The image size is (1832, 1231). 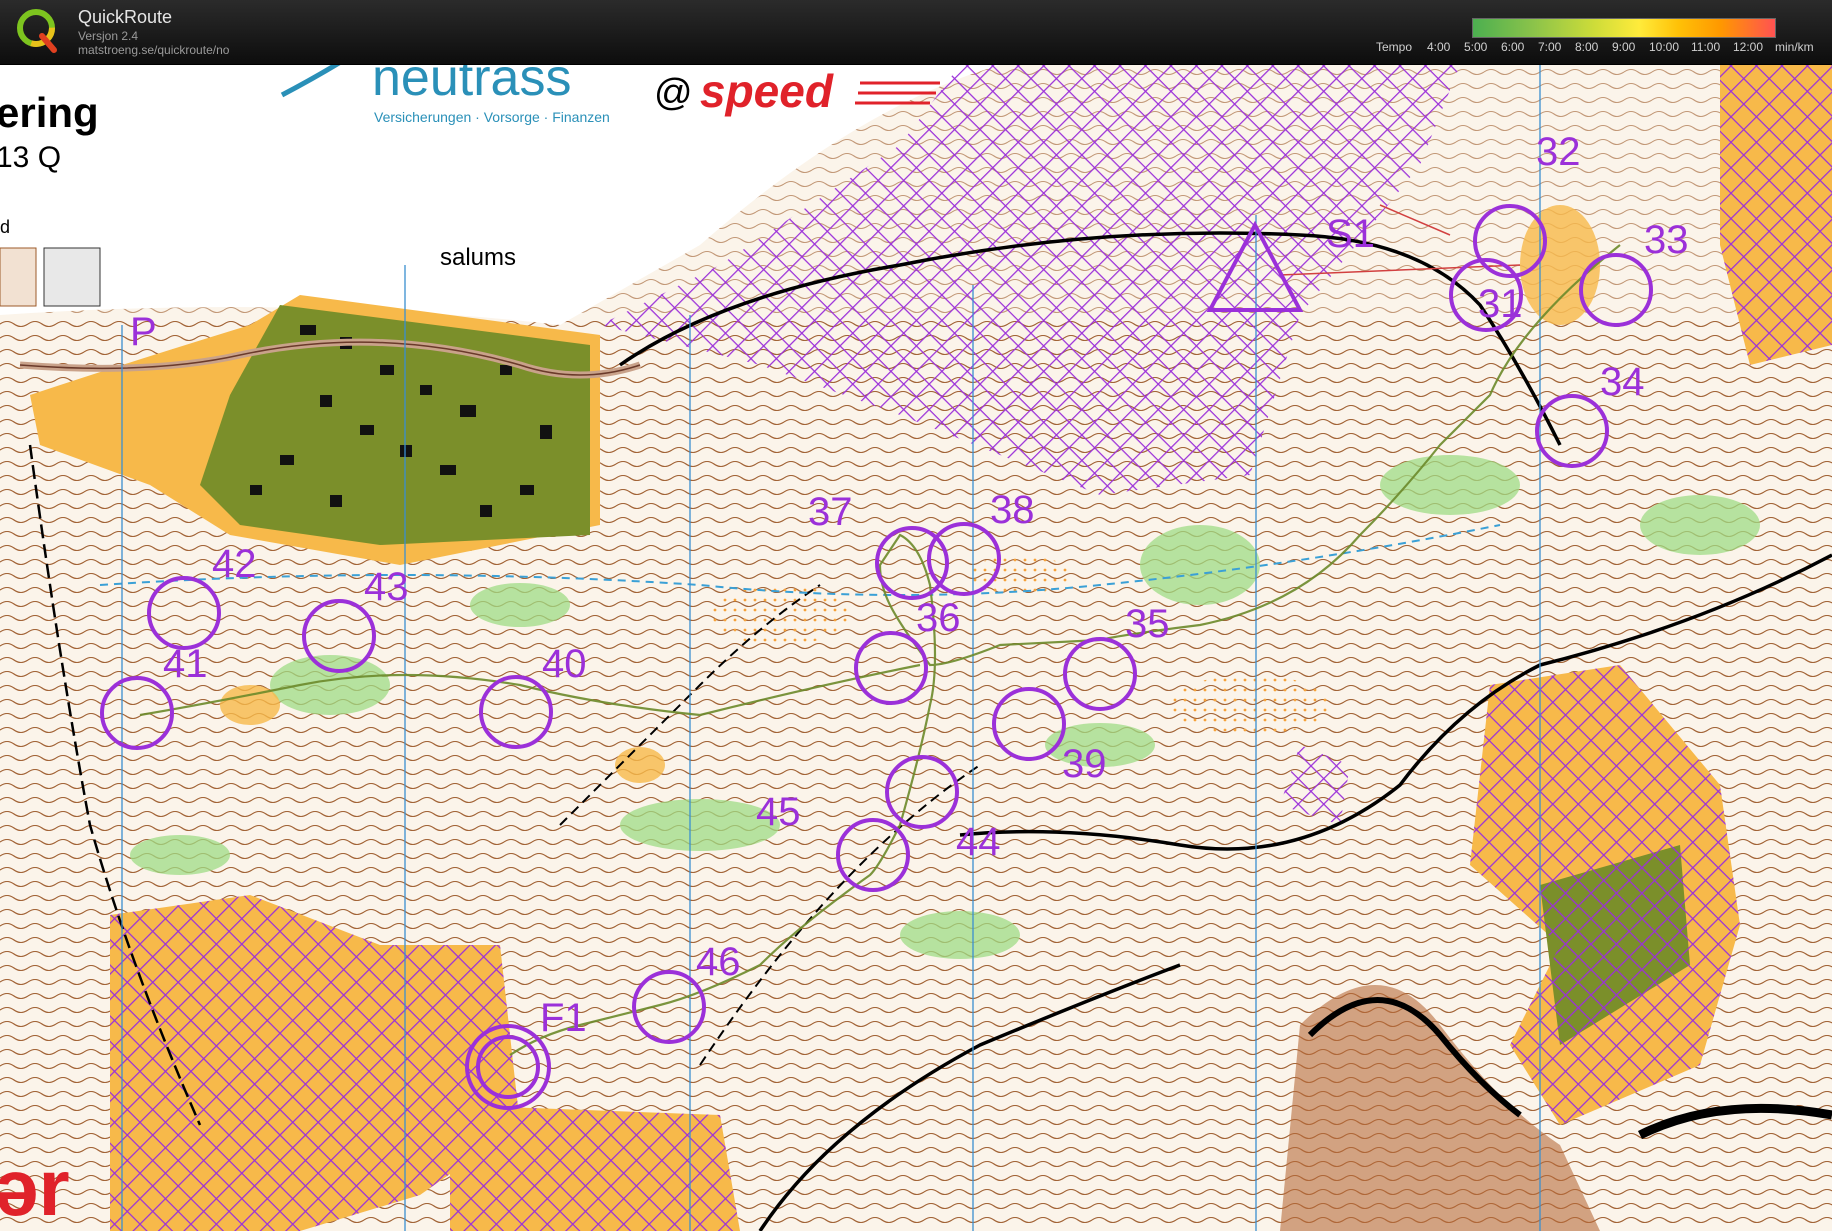 I want to click on parking-label: P, so click(x=143, y=332).